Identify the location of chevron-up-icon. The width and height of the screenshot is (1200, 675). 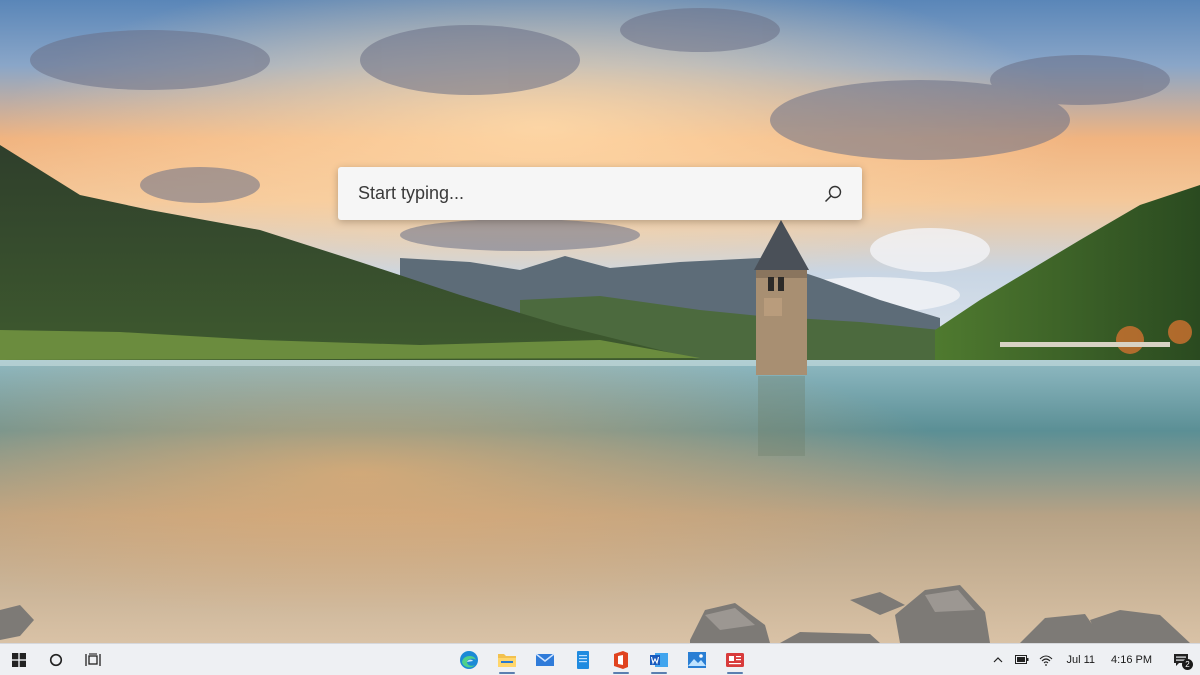
(998, 659).